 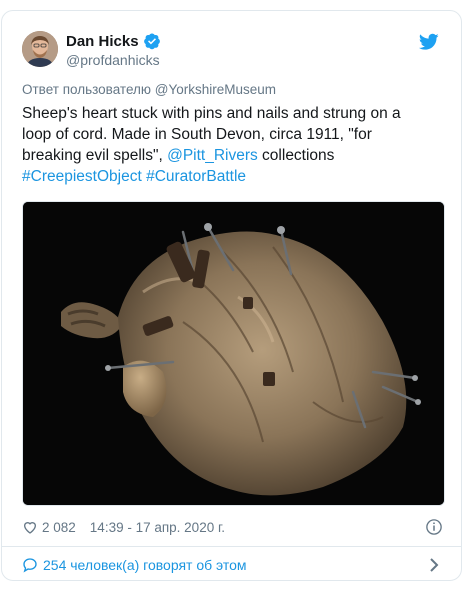 What do you see at coordinates (102, 41) in the screenshot?
I see `display-name: Dan Hicks` at bounding box center [102, 41].